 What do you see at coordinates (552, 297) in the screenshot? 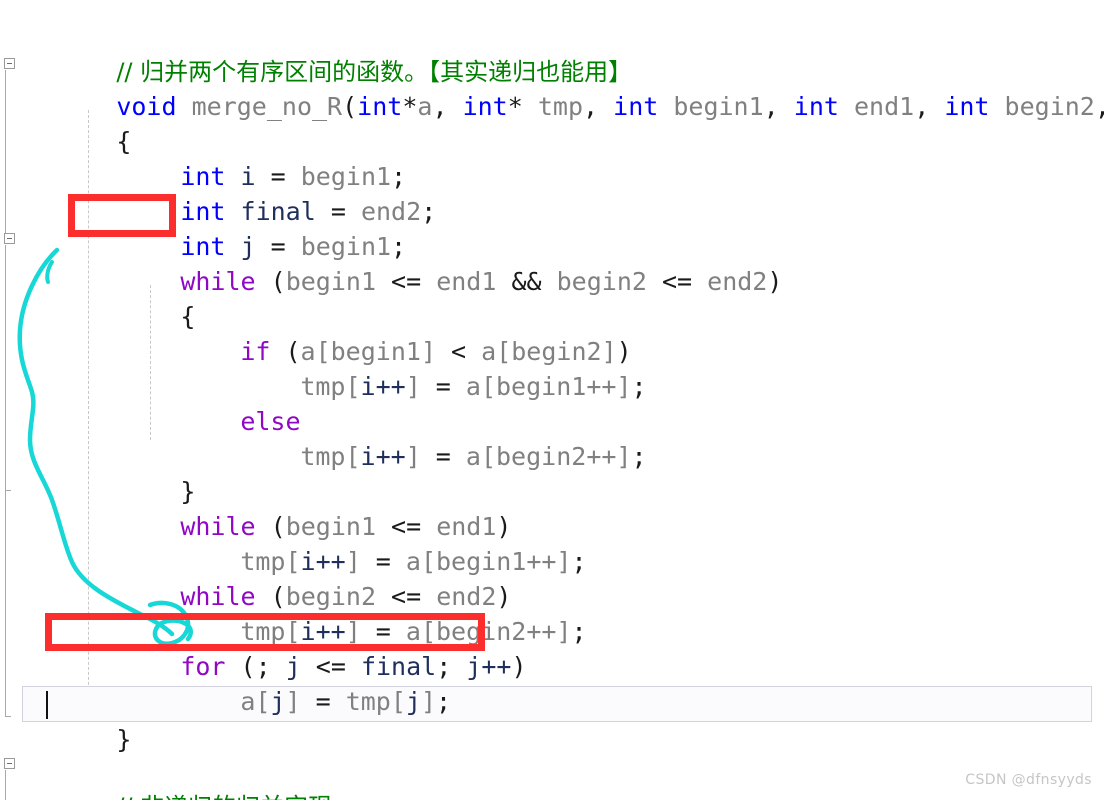
I see `code-line-open-brace-while: {` at bounding box center [552, 297].